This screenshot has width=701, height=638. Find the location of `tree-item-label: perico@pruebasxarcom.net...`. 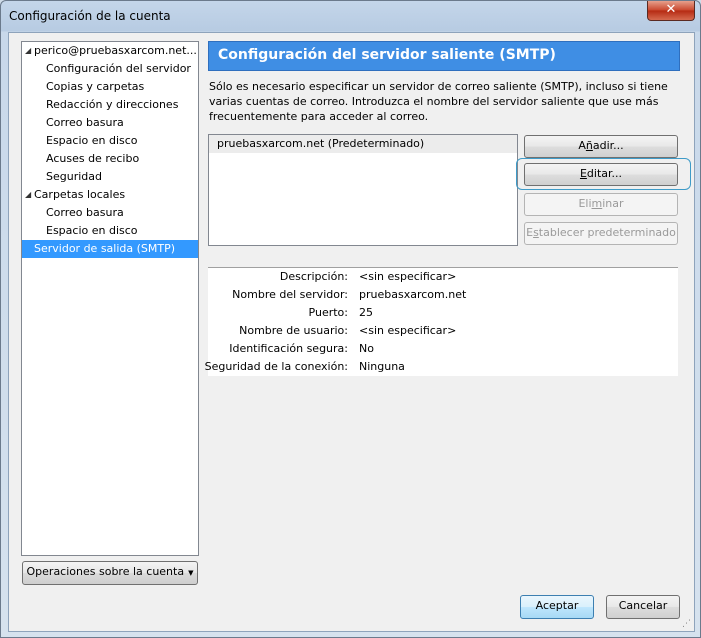

tree-item-label: perico@pruebasxarcom.net... is located at coordinates (115, 50).